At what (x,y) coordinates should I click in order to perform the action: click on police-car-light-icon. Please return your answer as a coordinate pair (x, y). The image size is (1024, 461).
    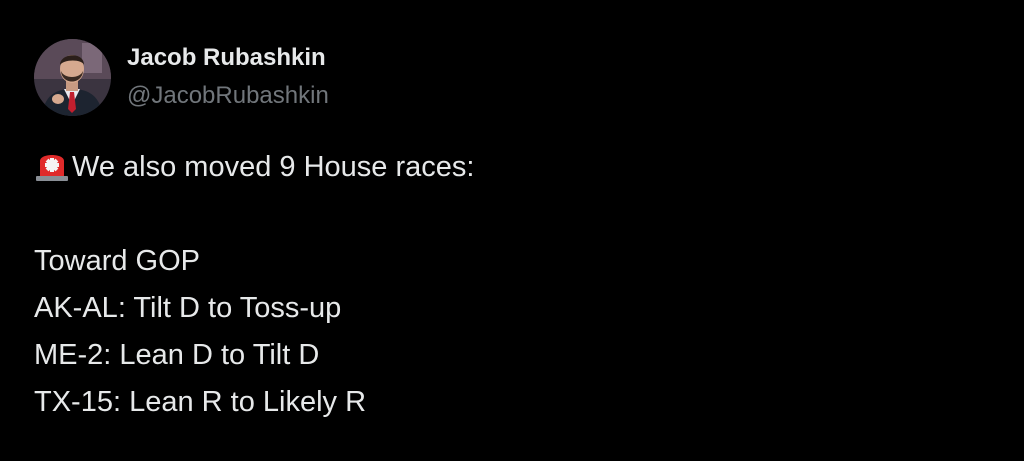
    Looking at the image, I should click on (52, 172).